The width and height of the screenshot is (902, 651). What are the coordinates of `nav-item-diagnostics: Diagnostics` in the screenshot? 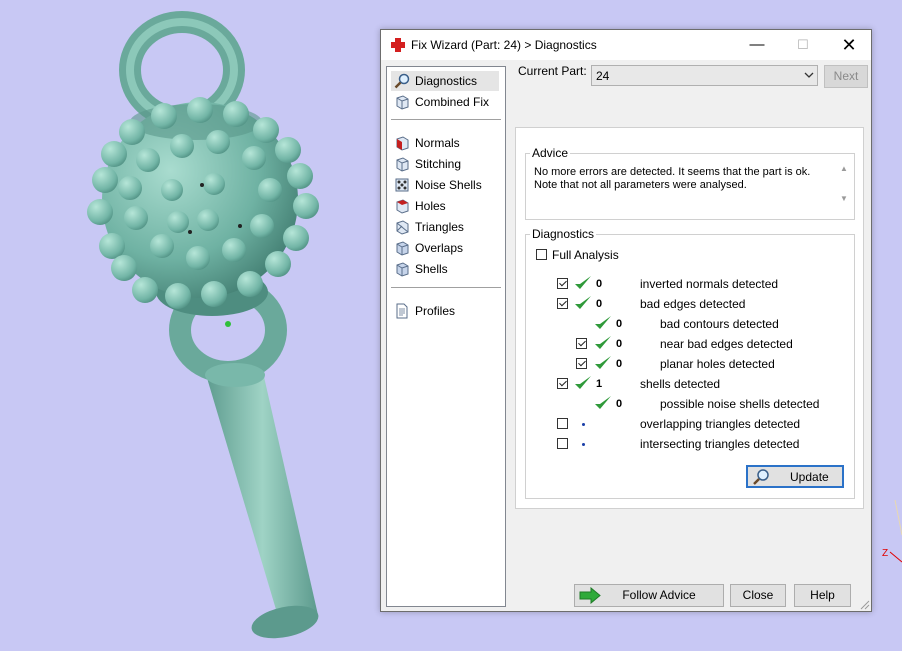 It's located at (445, 81).